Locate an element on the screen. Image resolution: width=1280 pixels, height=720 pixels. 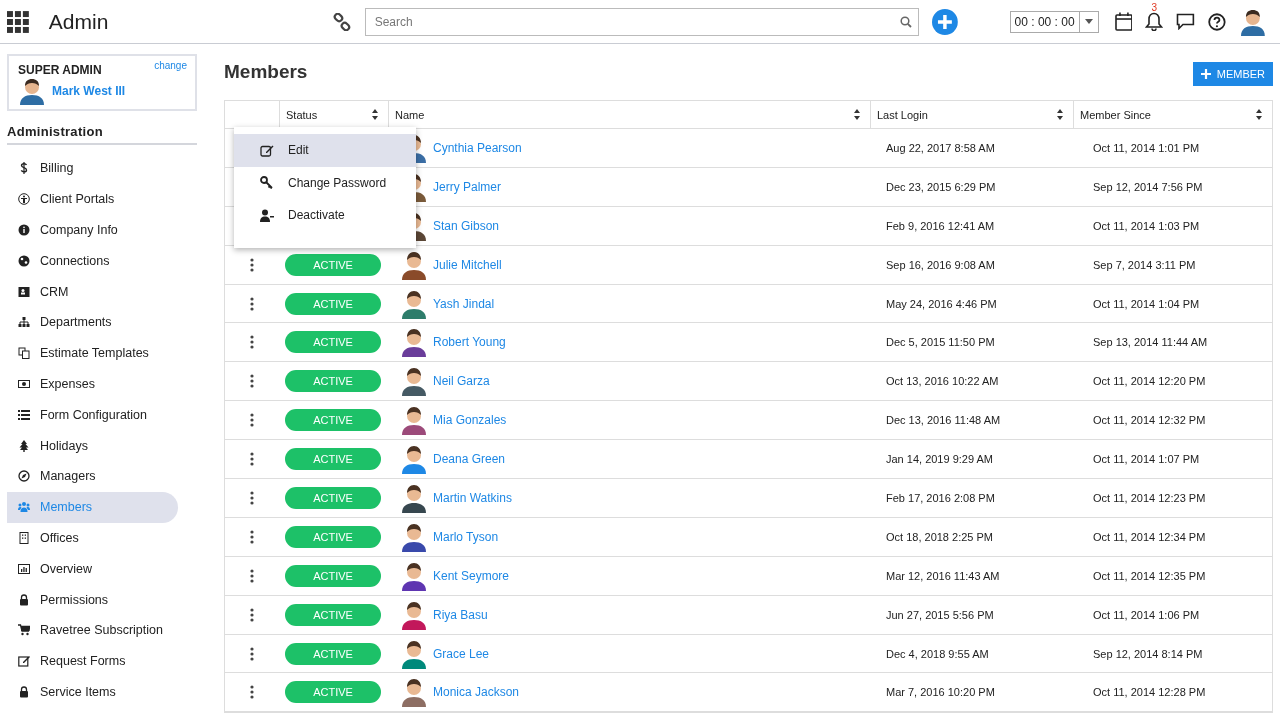
sidebar-item: Connections is located at coordinates (92, 261).